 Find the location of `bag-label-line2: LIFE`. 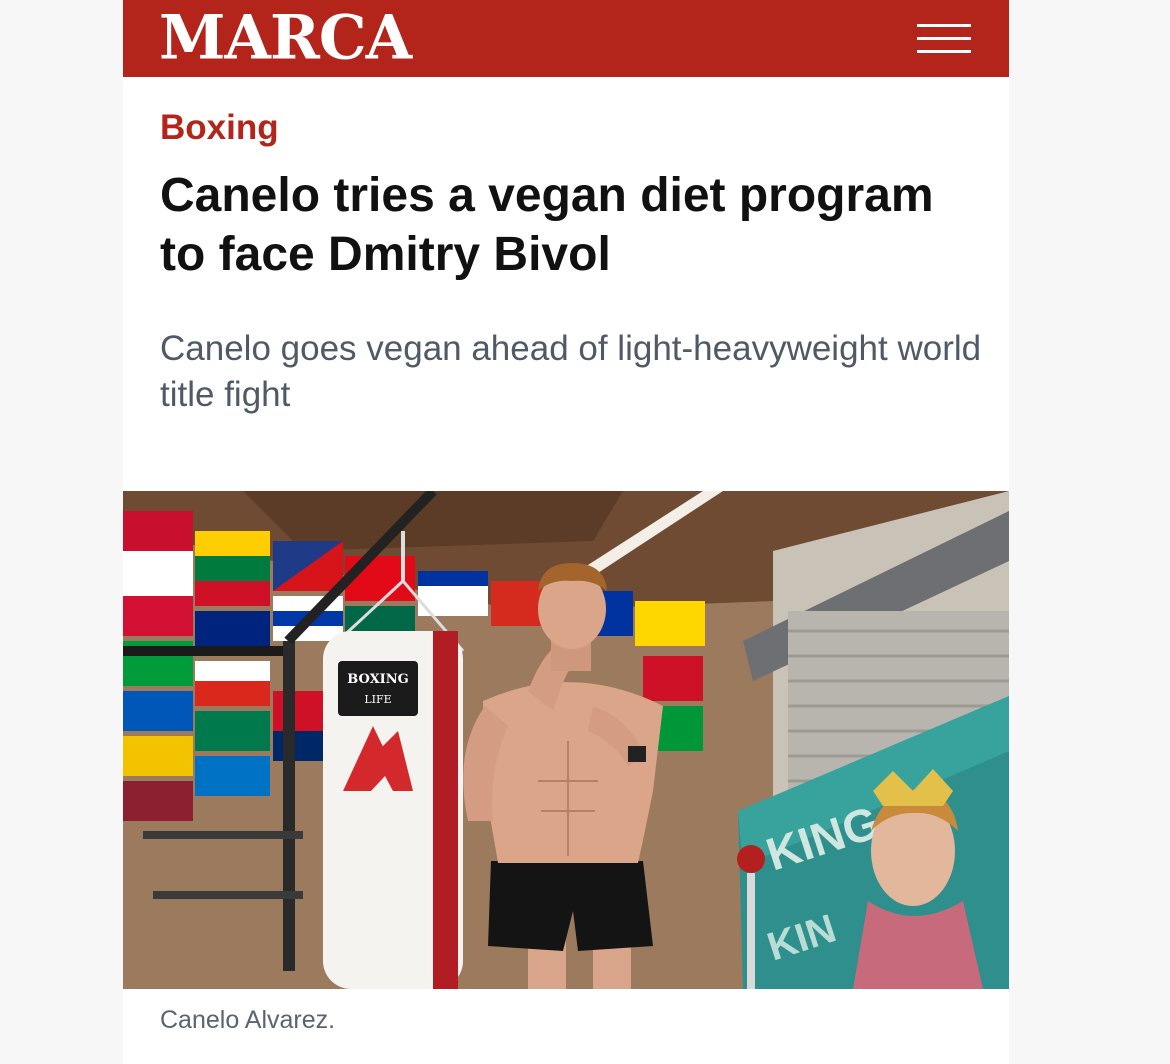

bag-label-line2: LIFE is located at coordinates (377, 699).